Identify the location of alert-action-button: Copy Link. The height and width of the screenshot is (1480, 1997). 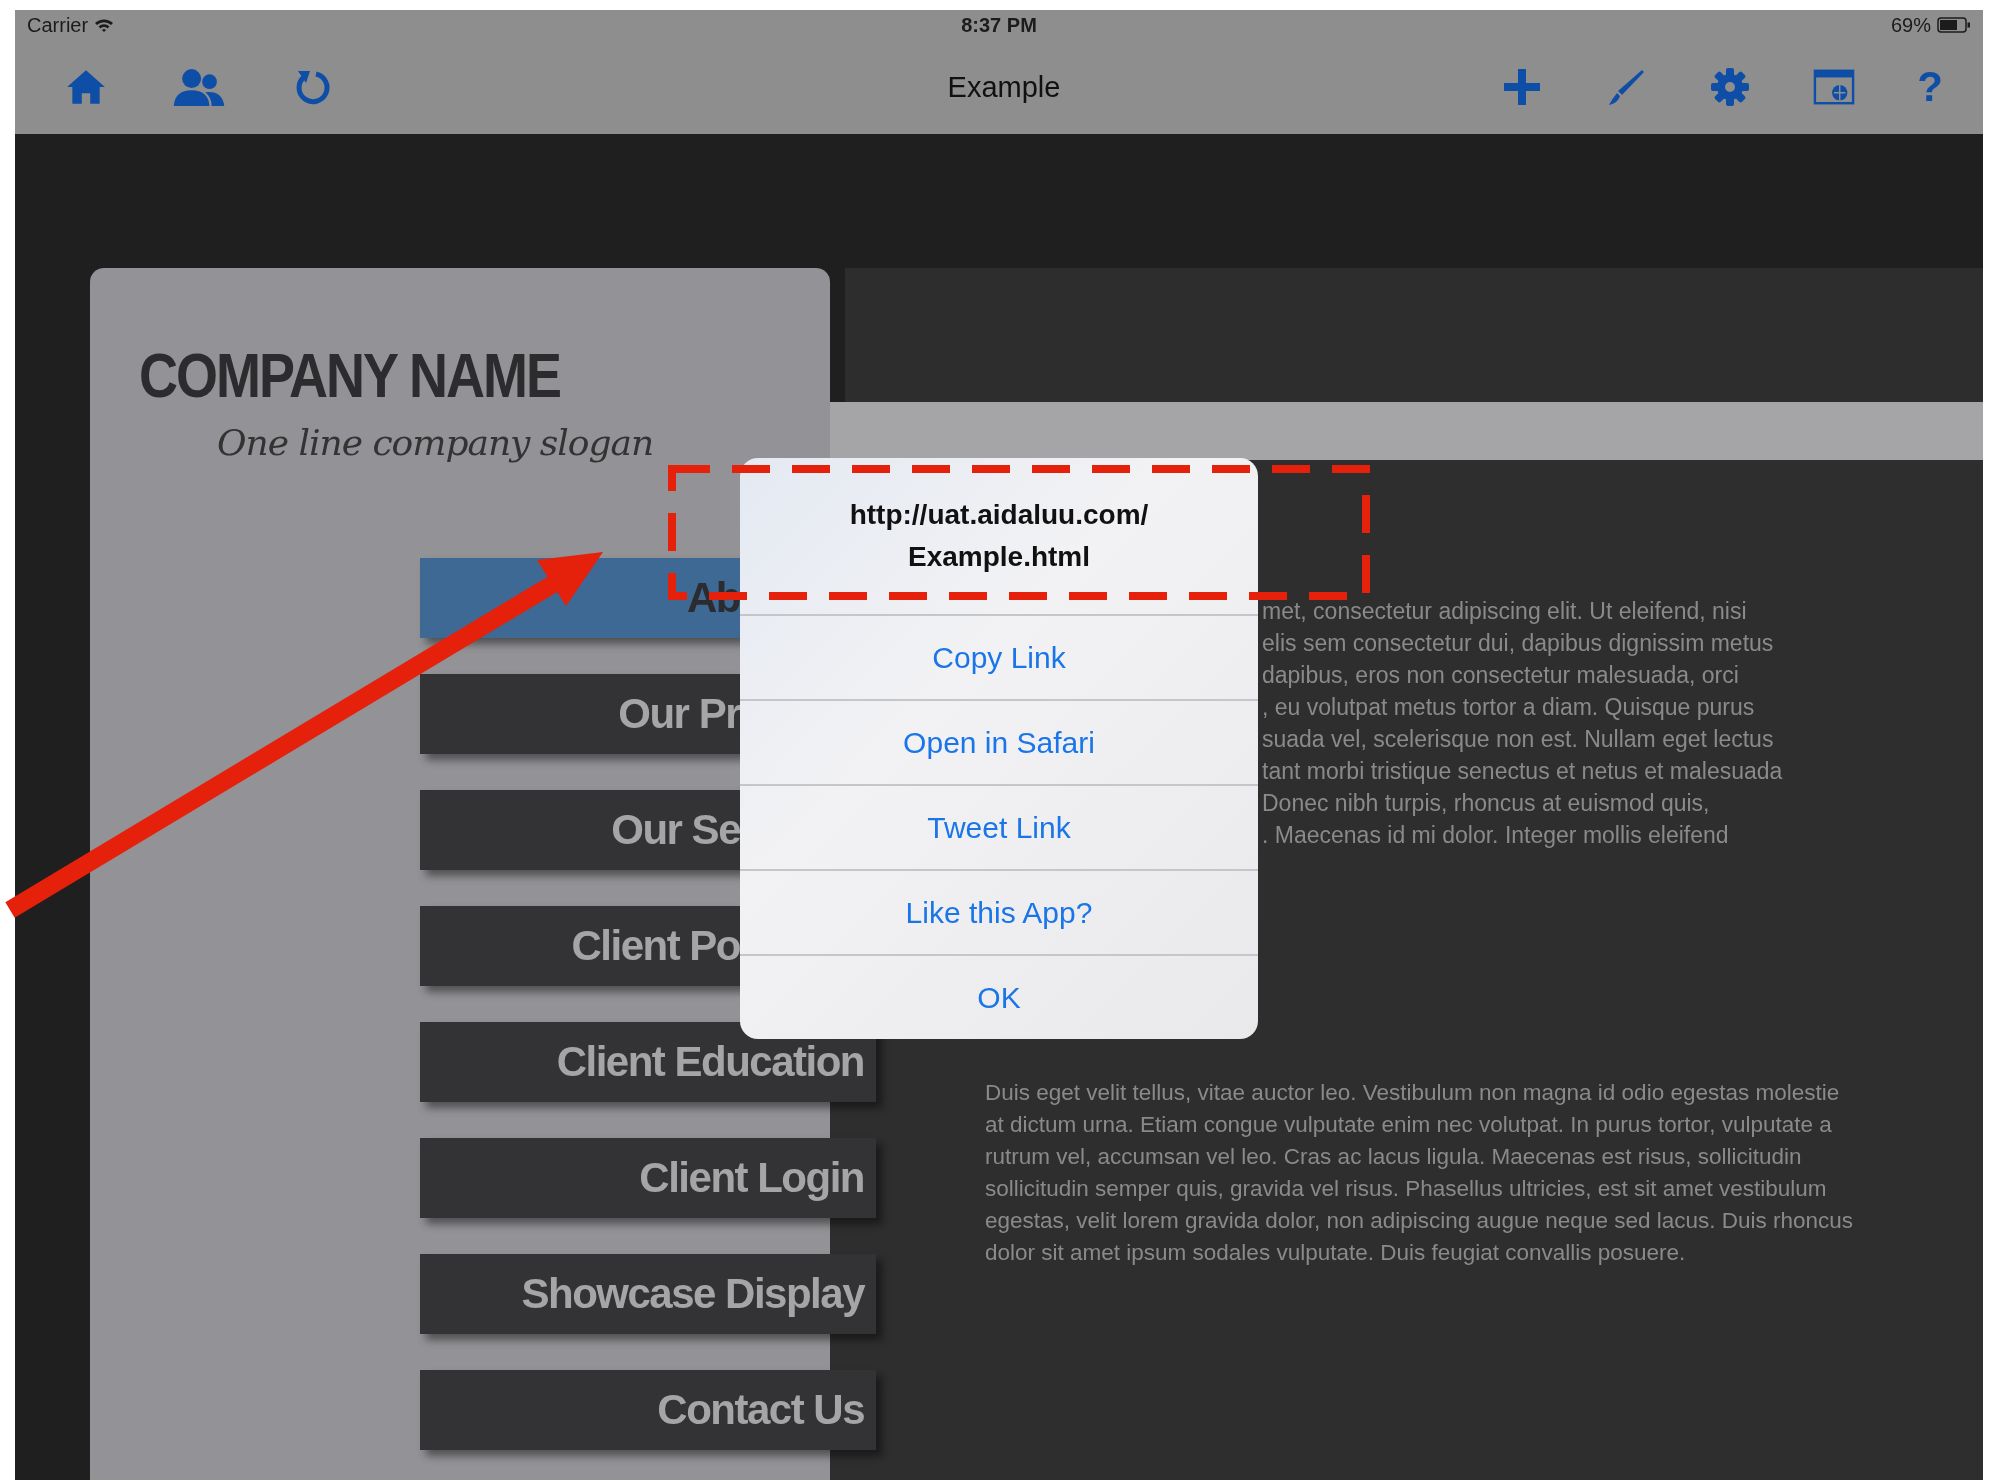
(999, 656).